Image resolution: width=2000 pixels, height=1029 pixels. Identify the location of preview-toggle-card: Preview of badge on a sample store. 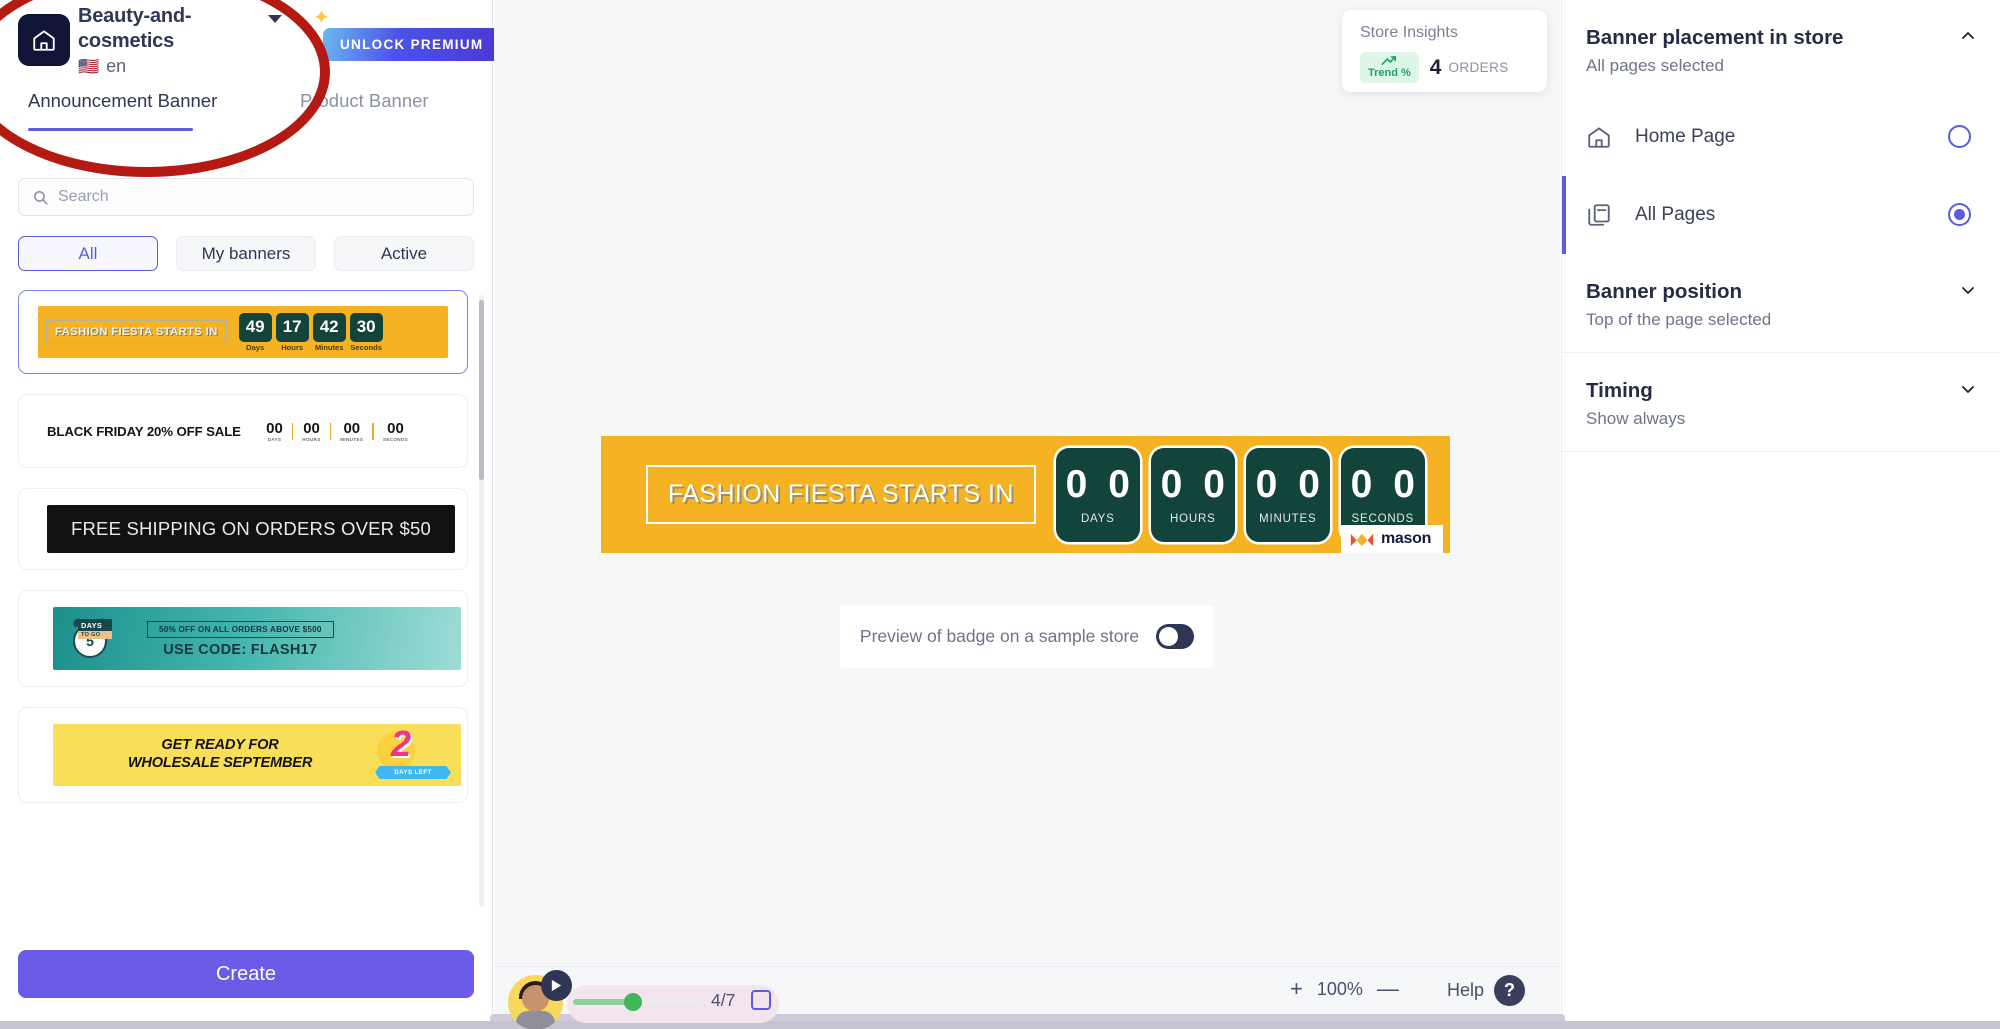
(1027, 636).